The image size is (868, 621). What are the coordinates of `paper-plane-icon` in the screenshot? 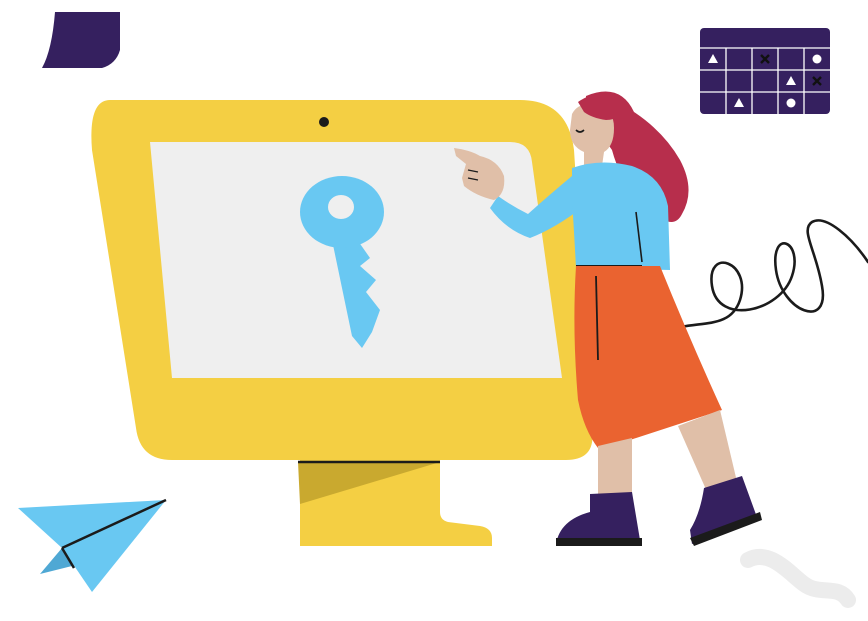 It's located at (92, 545).